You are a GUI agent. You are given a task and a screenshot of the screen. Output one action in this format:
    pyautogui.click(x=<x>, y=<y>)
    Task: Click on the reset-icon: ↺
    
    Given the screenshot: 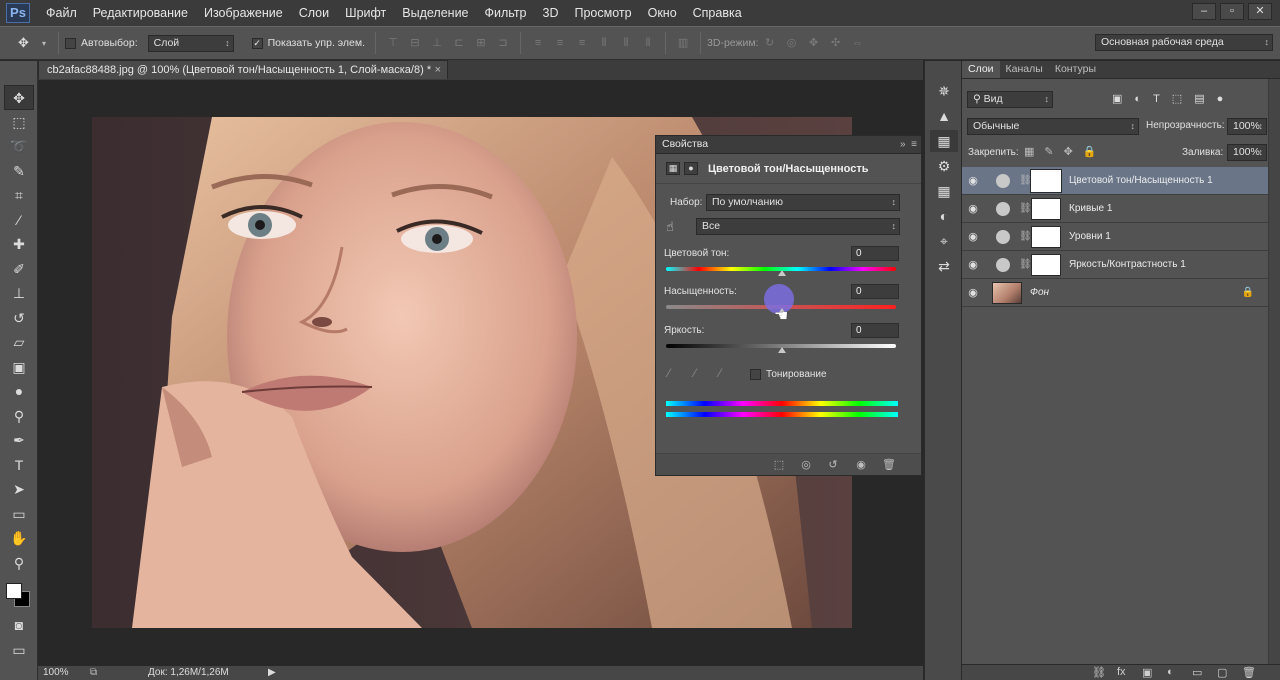 What is the action you would take?
    pyautogui.click(x=833, y=465)
    